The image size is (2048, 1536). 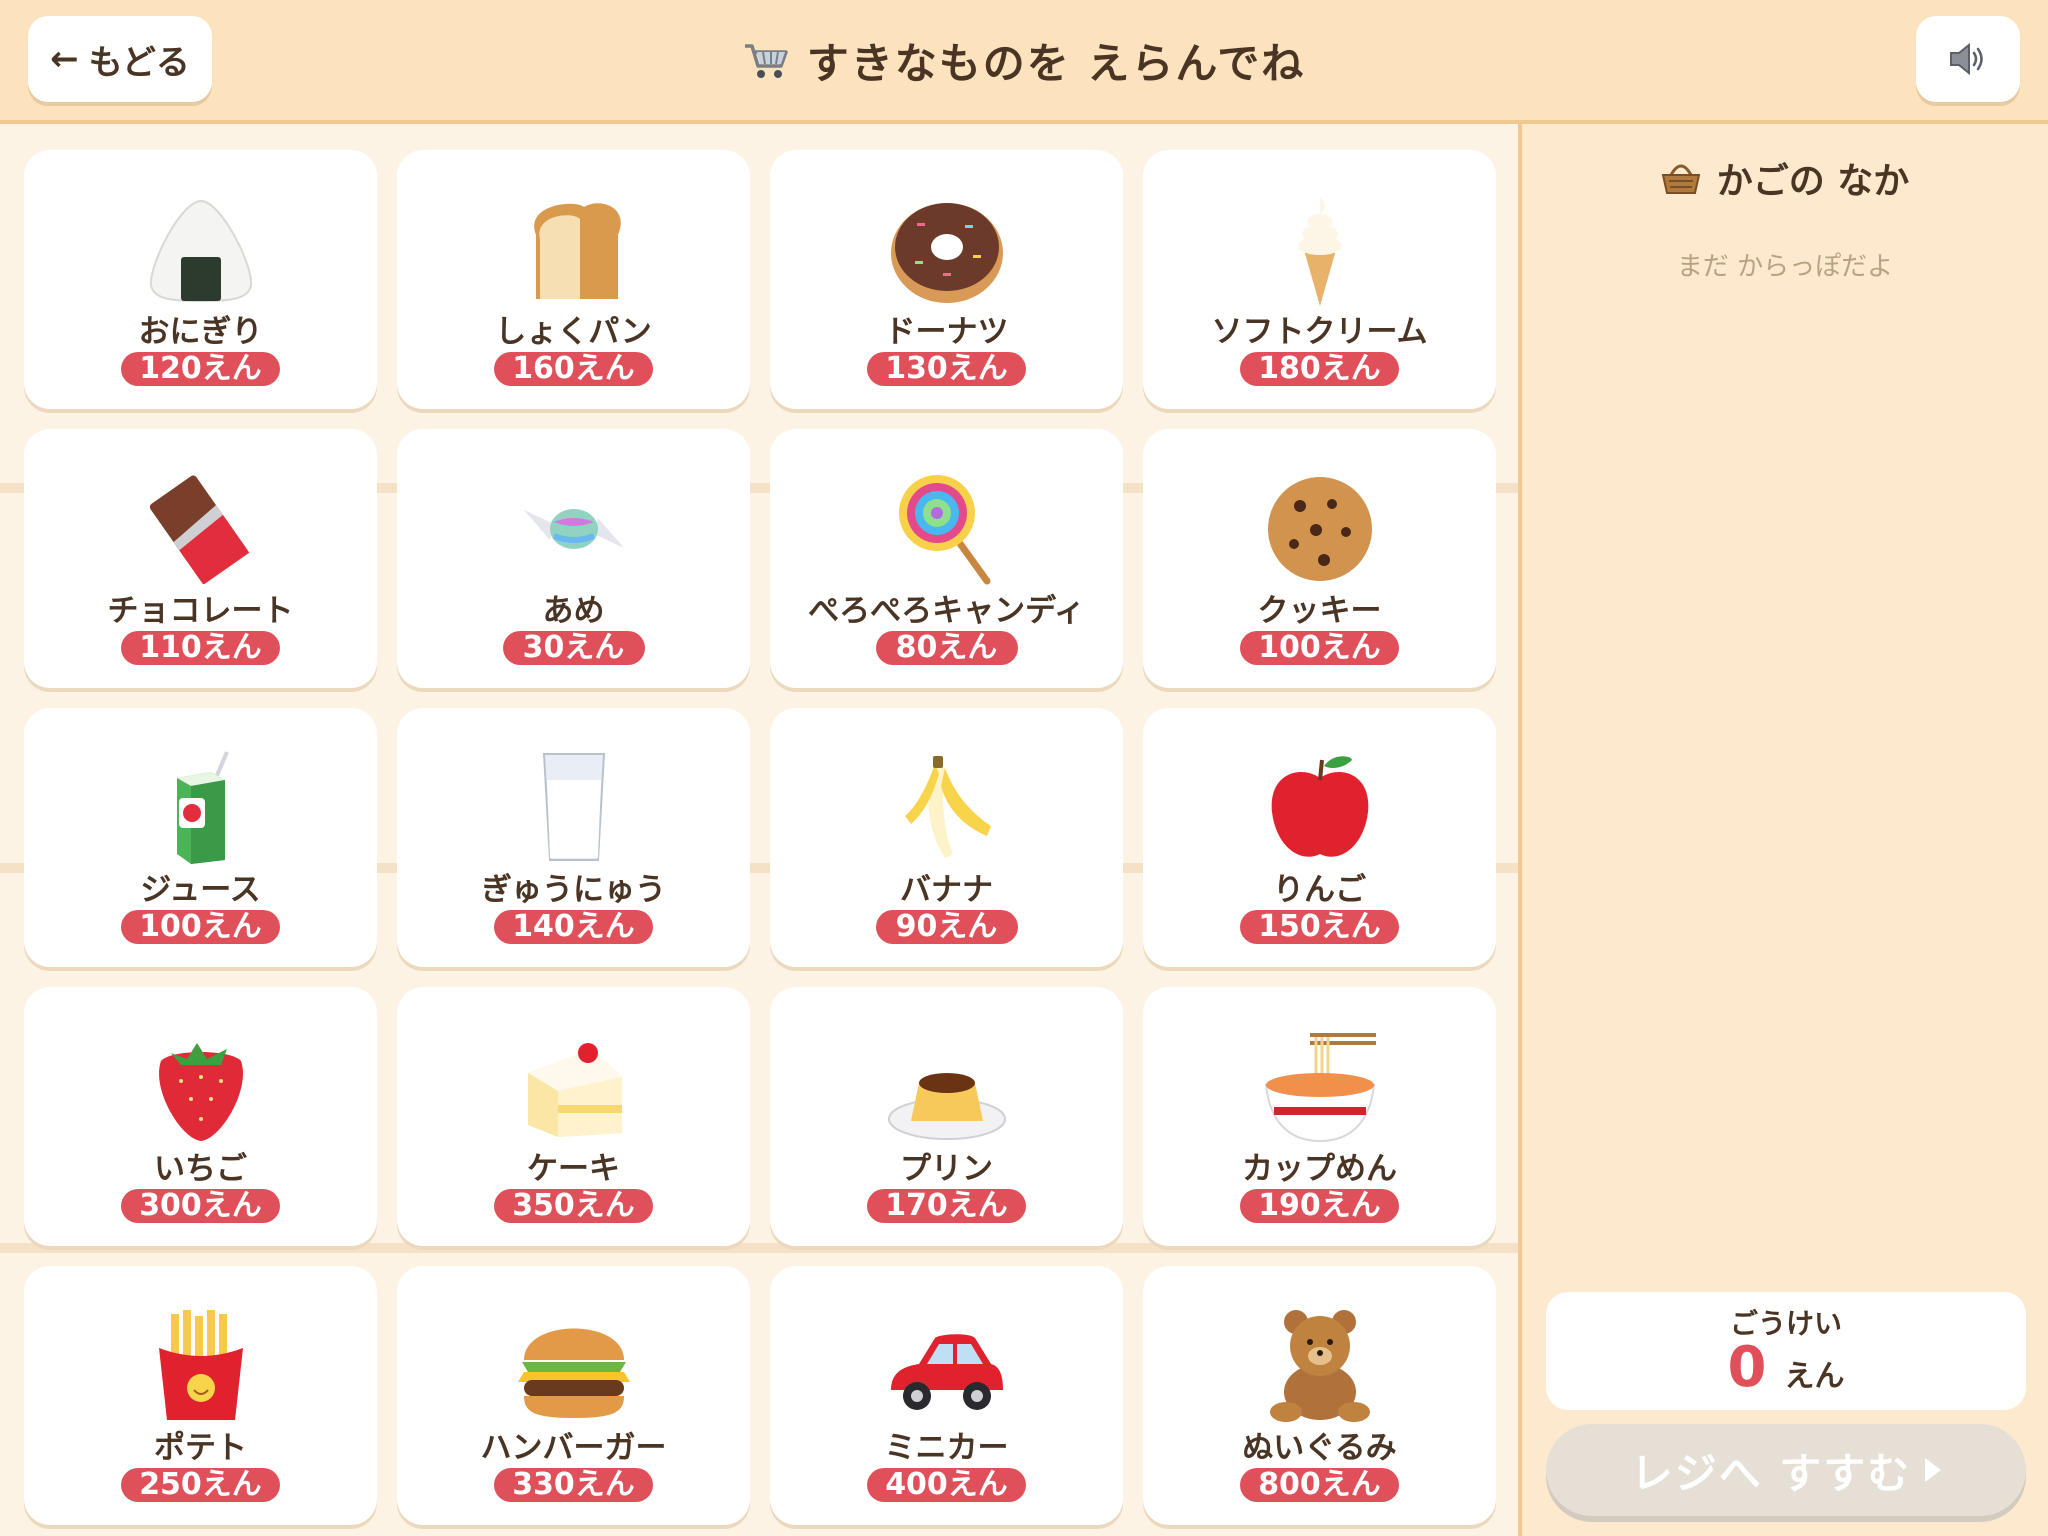 What do you see at coordinates (946, 332) in the screenshot?
I see `product-name: ドーナツ` at bounding box center [946, 332].